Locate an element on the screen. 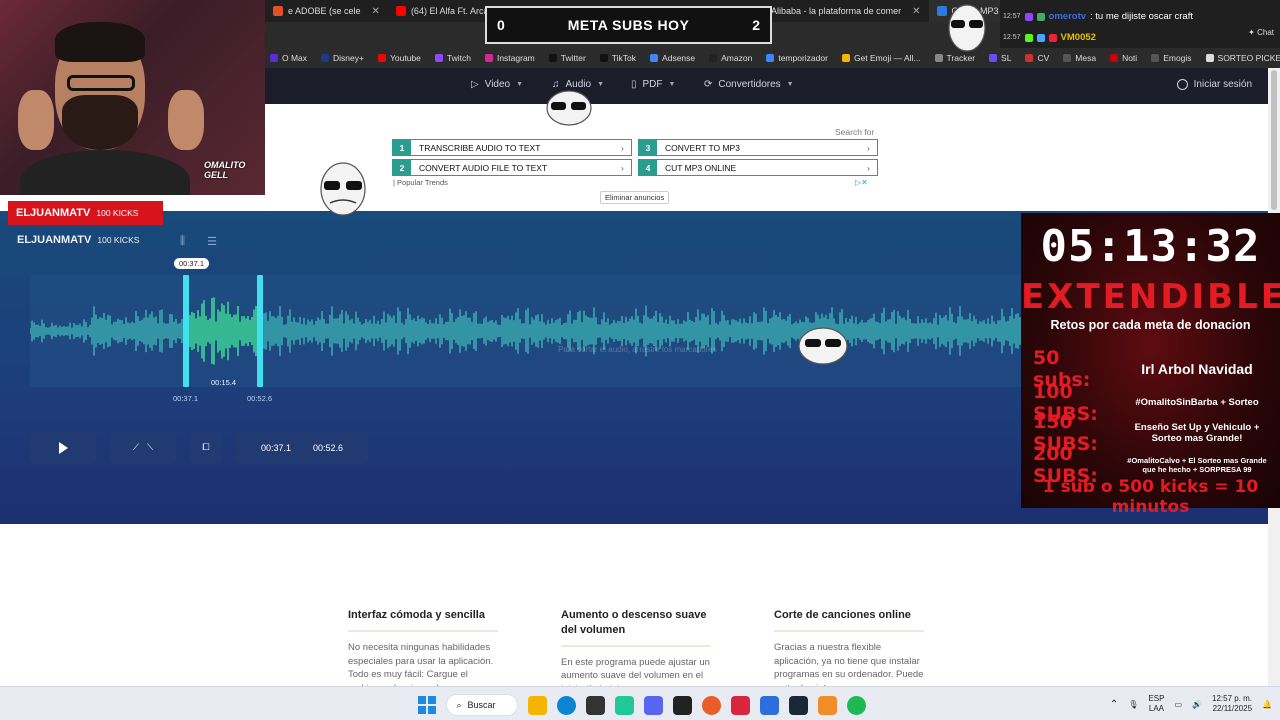  windows-start-icon is located at coordinates (427, 705).